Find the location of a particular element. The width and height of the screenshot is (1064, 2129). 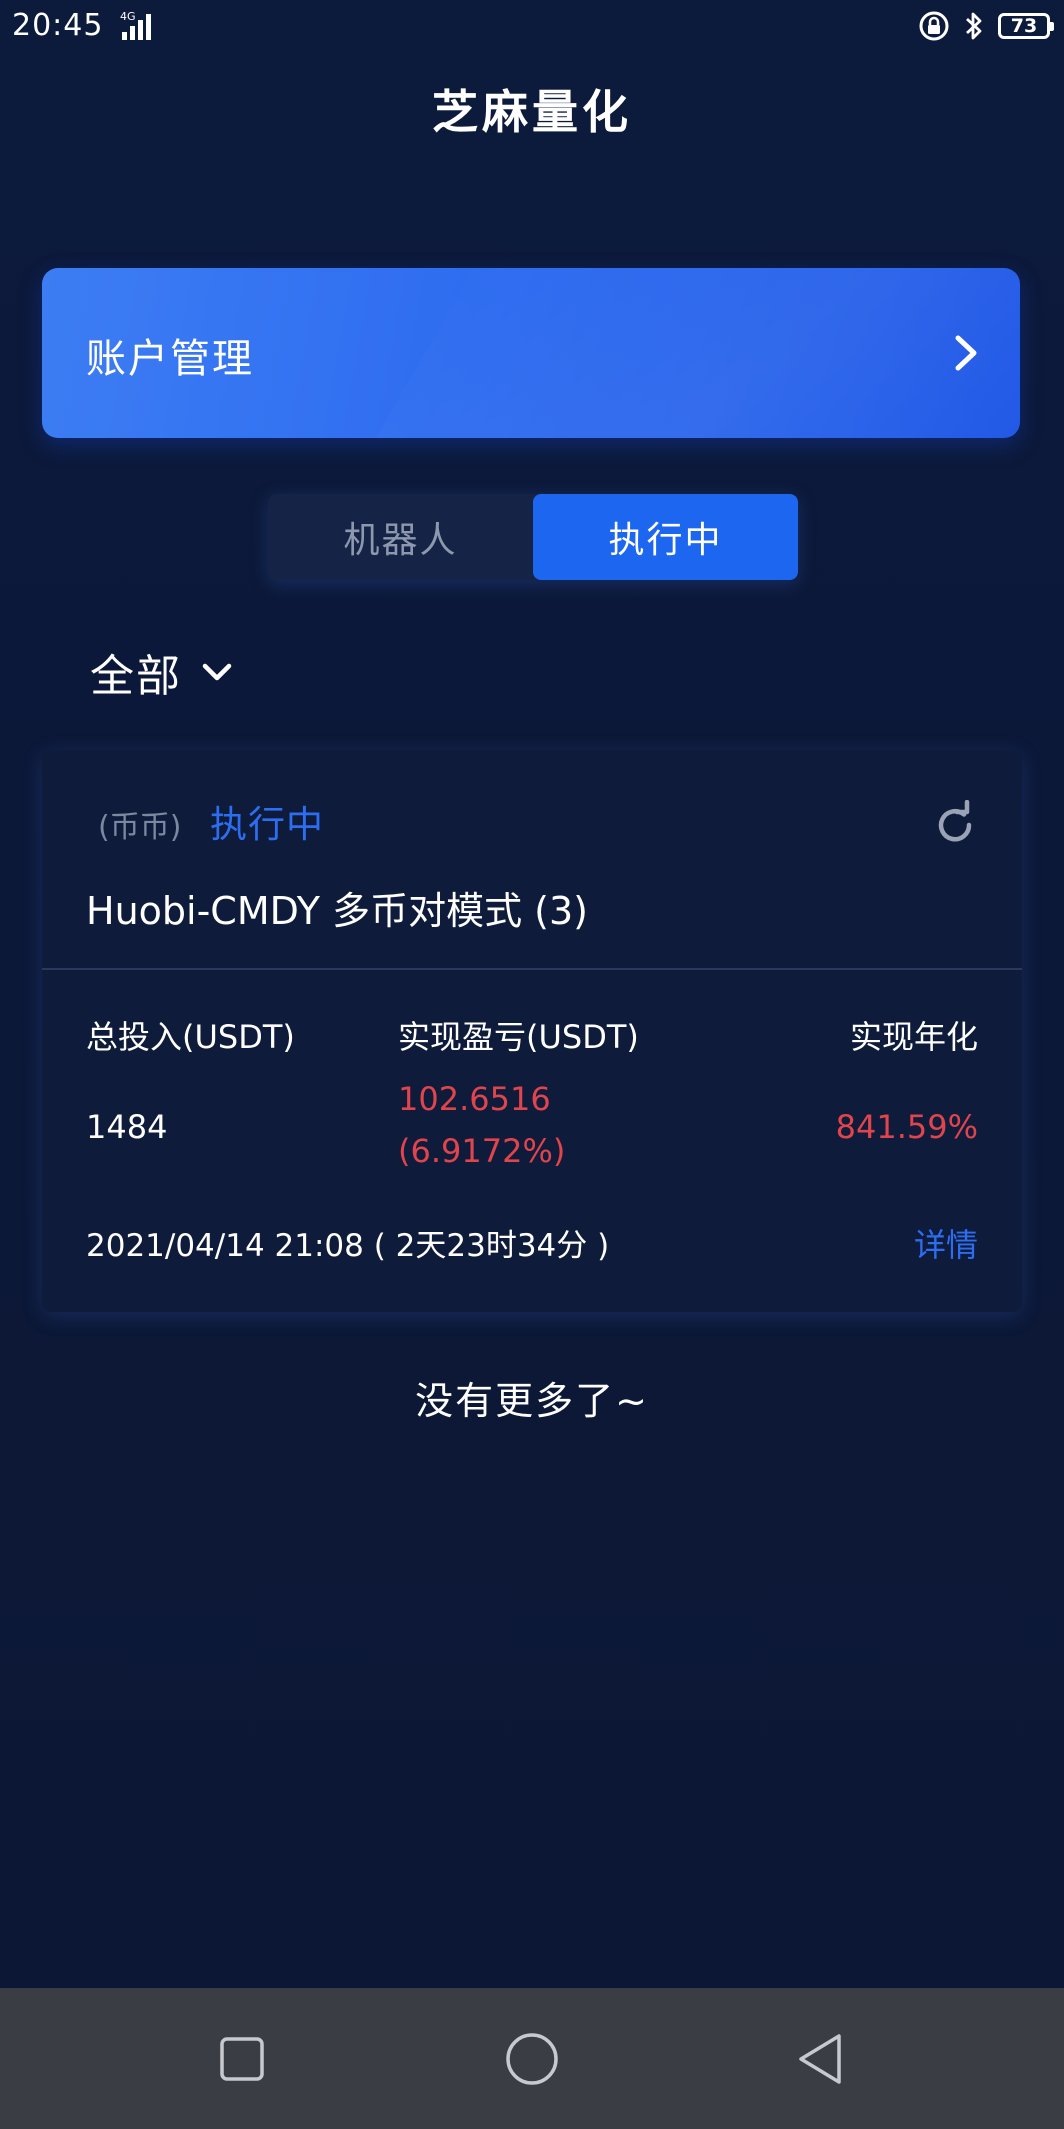

account-management-button: 账户管理 is located at coordinates (531, 353).